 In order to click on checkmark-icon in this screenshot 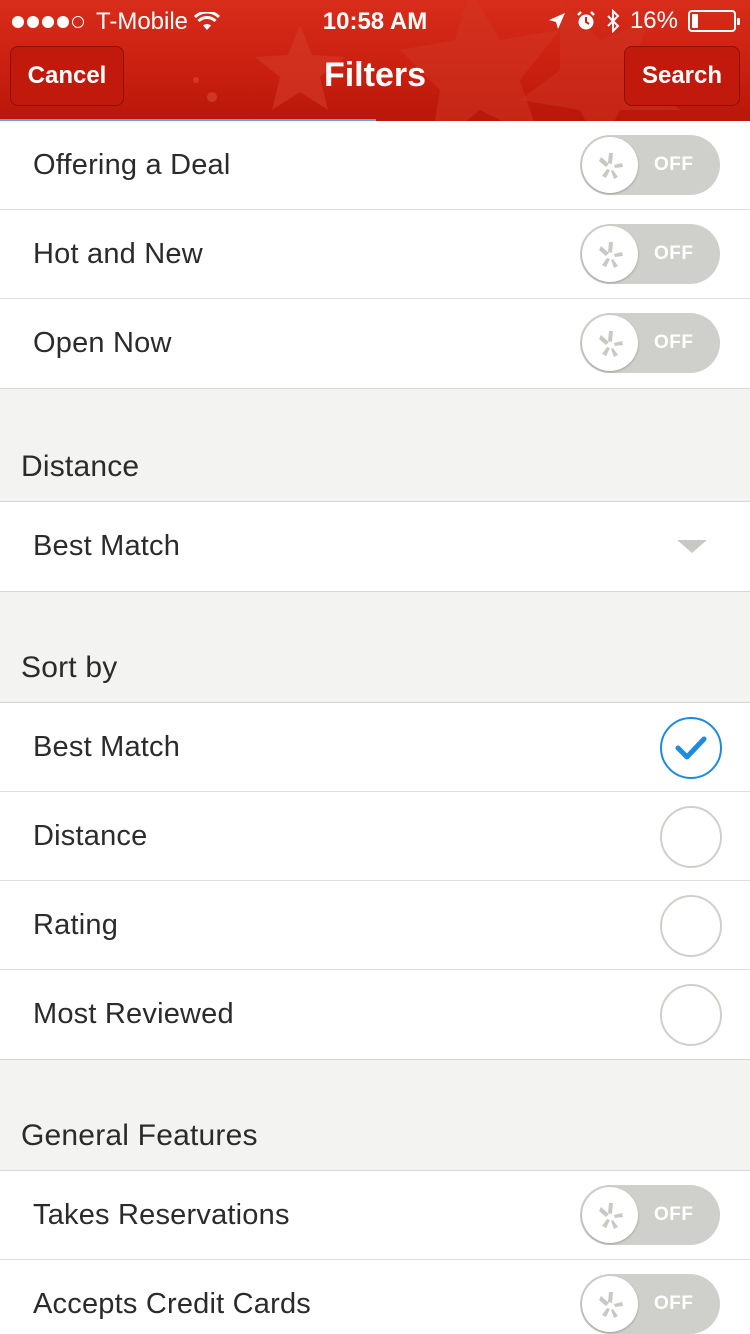, I will do `click(691, 748)`.